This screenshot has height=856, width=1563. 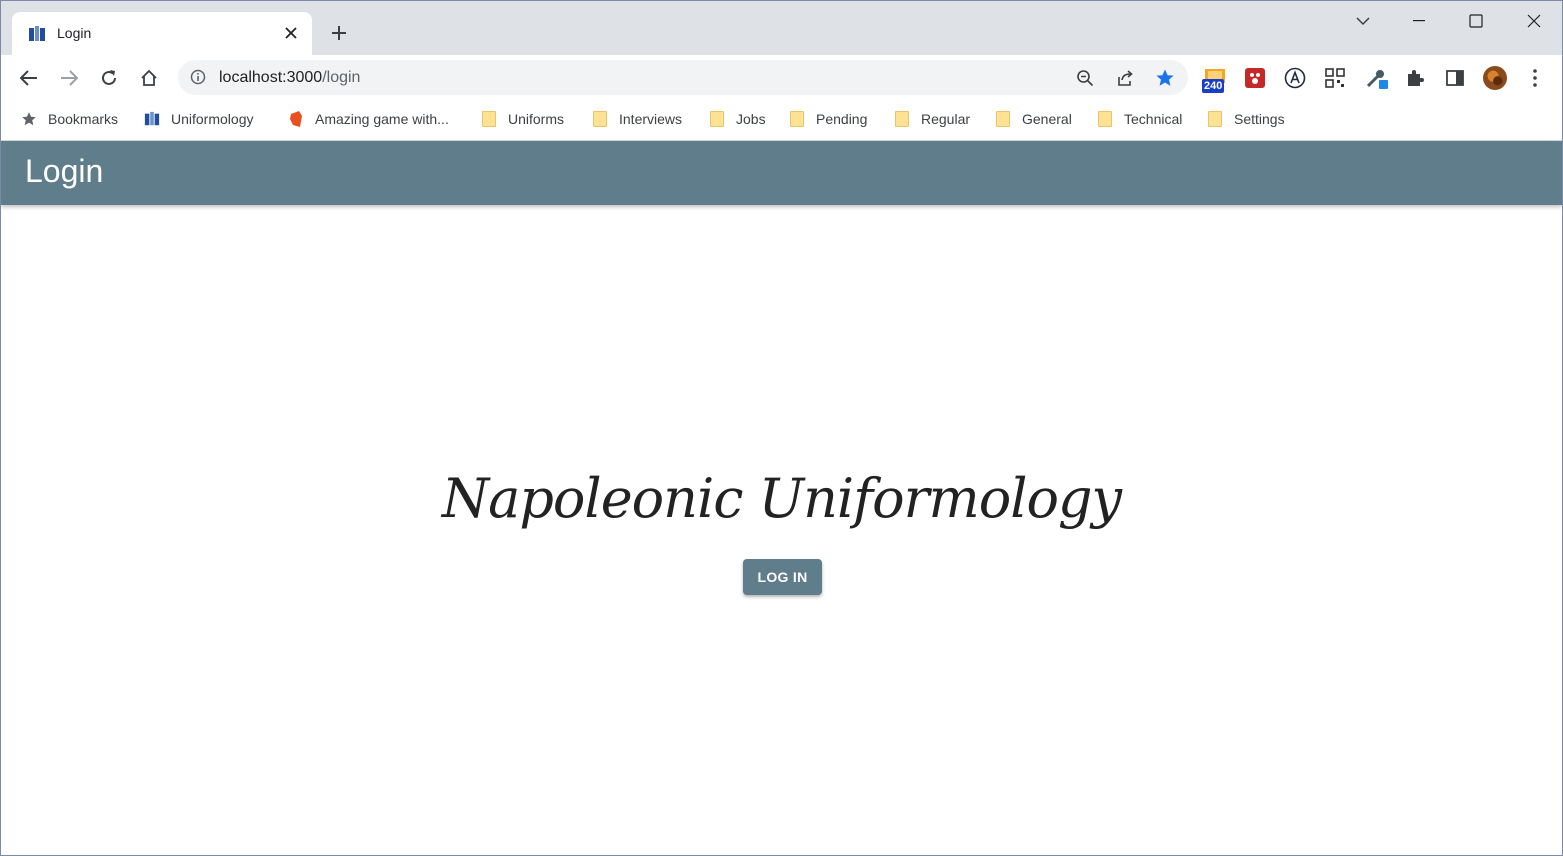 I want to click on uniformology-favicon-icon, so click(x=37, y=34).